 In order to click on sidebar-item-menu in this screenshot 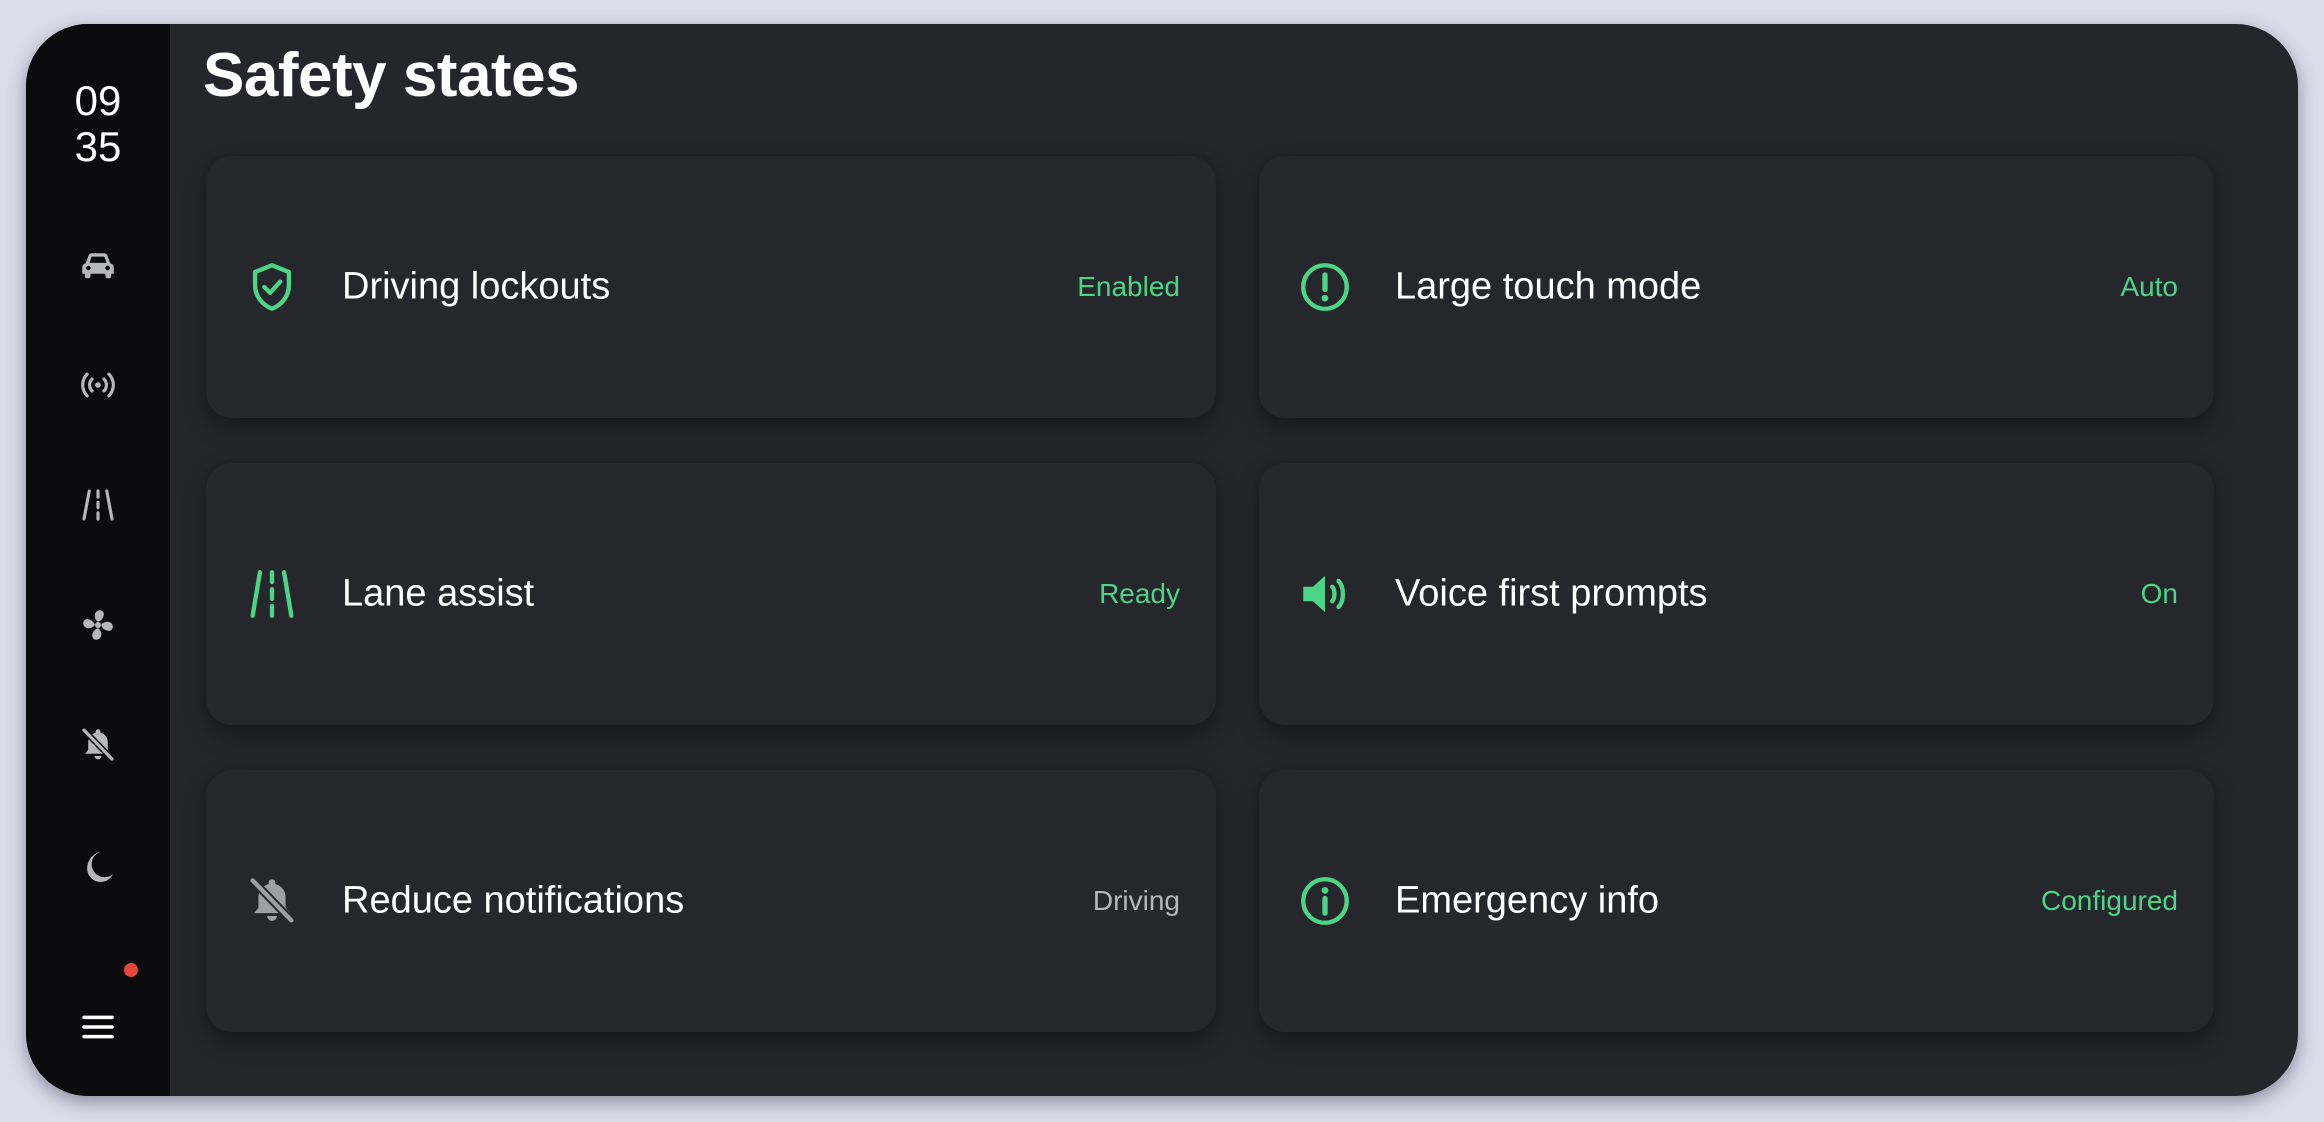, I will do `click(98, 1027)`.